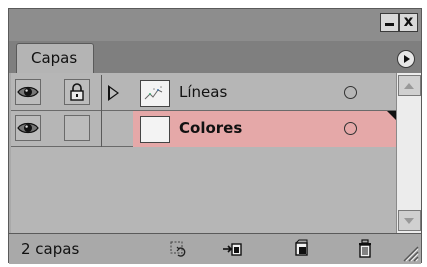 The width and height of the screenshot is (427, 267). What do you see at coordinates (391, 115) in the screenshot?
I see `selected-corner-indicator` at bounding box center [391, 115].